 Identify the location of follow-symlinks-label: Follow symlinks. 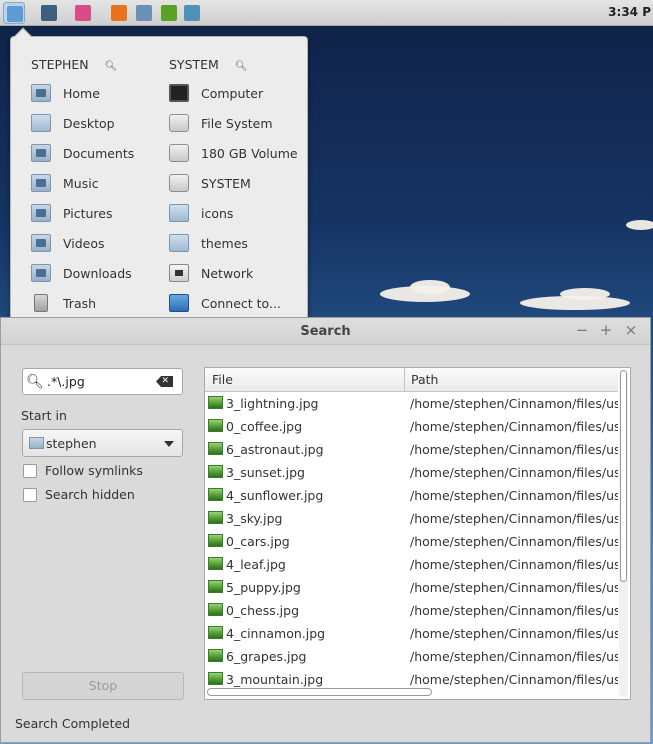
(94, 470).